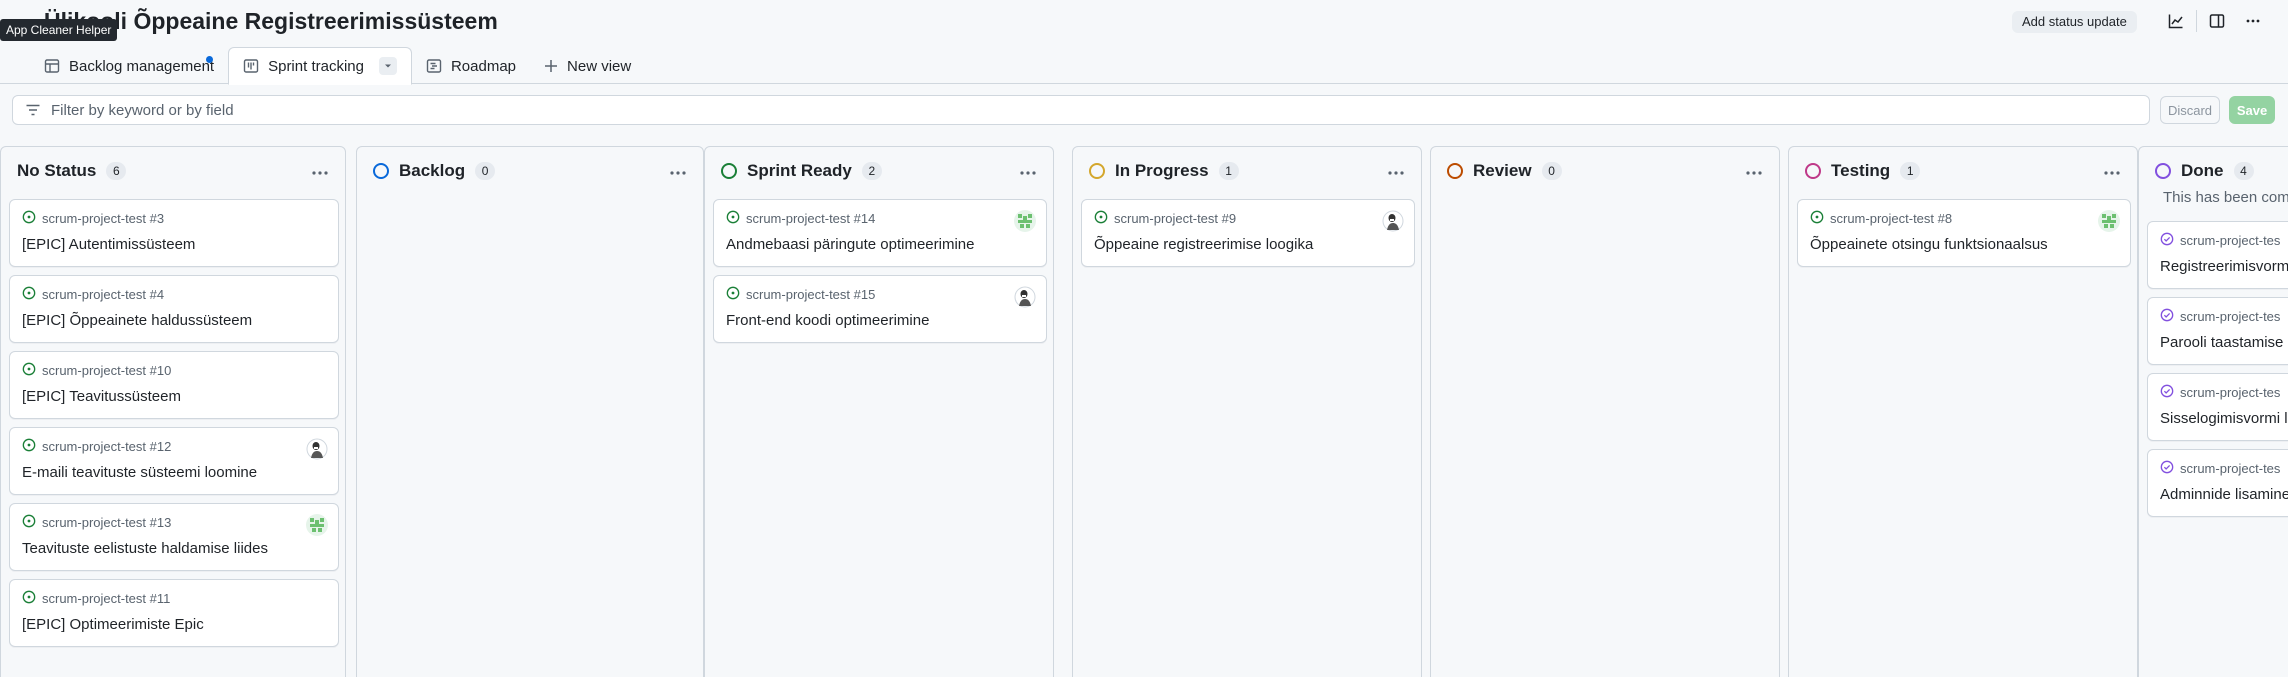 The image size is (2288, 677). I want to click on filter-input: Filter by keyword or by field, so click(1081, 110).